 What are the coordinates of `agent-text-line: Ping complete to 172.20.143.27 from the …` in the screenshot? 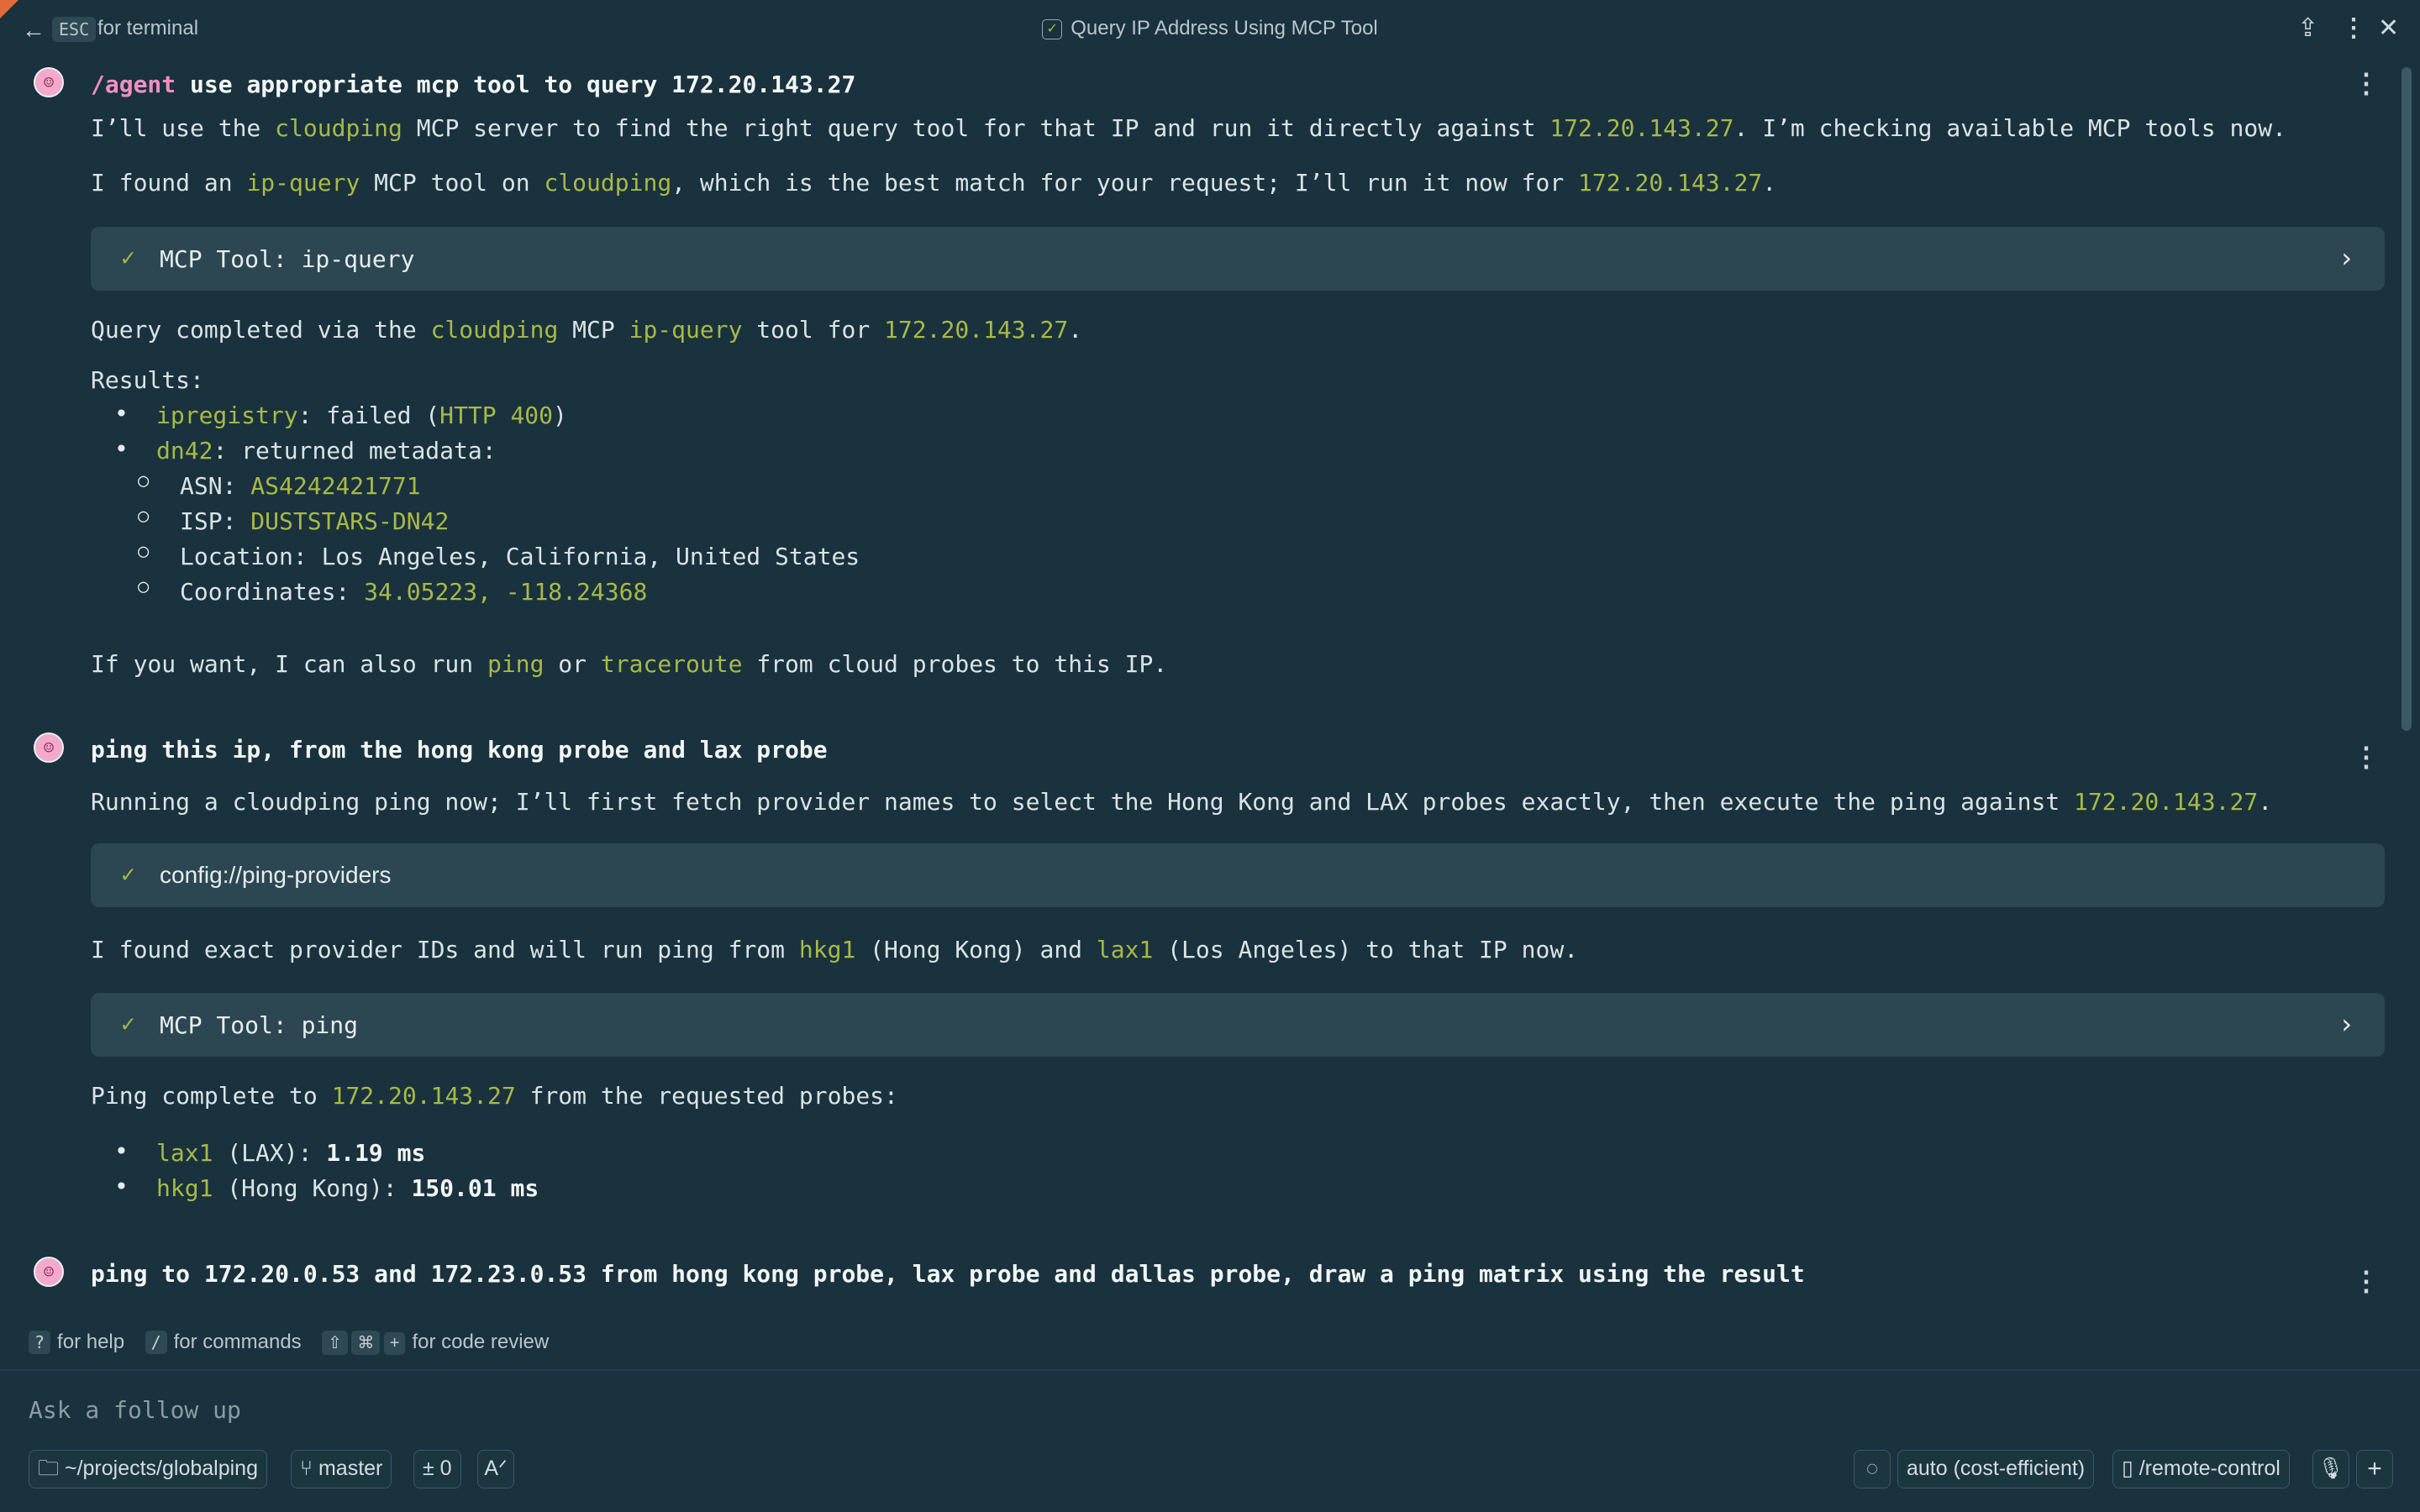 It's located at (495, 1096).